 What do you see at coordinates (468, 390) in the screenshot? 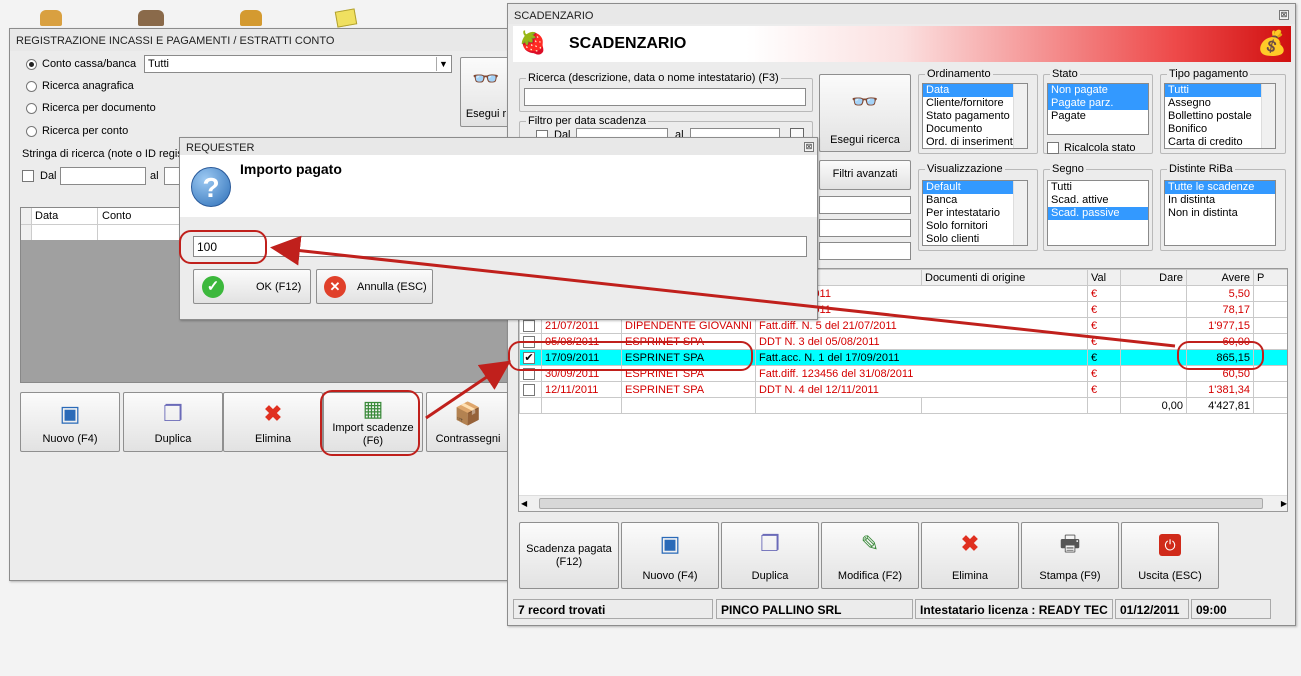
I see `arrow-to-row` at bounding box center [468, 390].